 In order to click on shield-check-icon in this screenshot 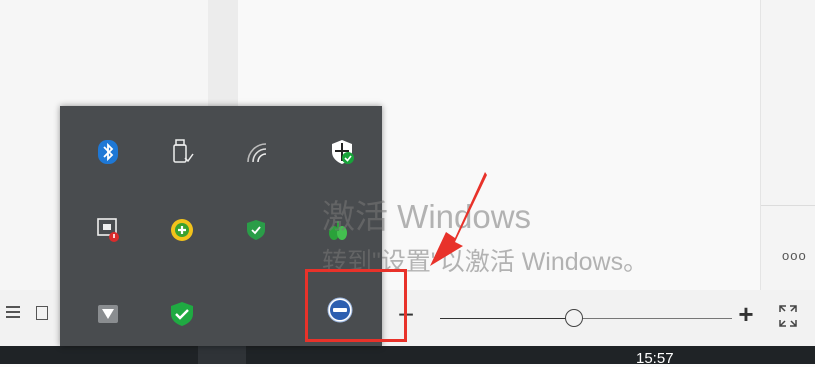, I will do `click(256, 230)`.